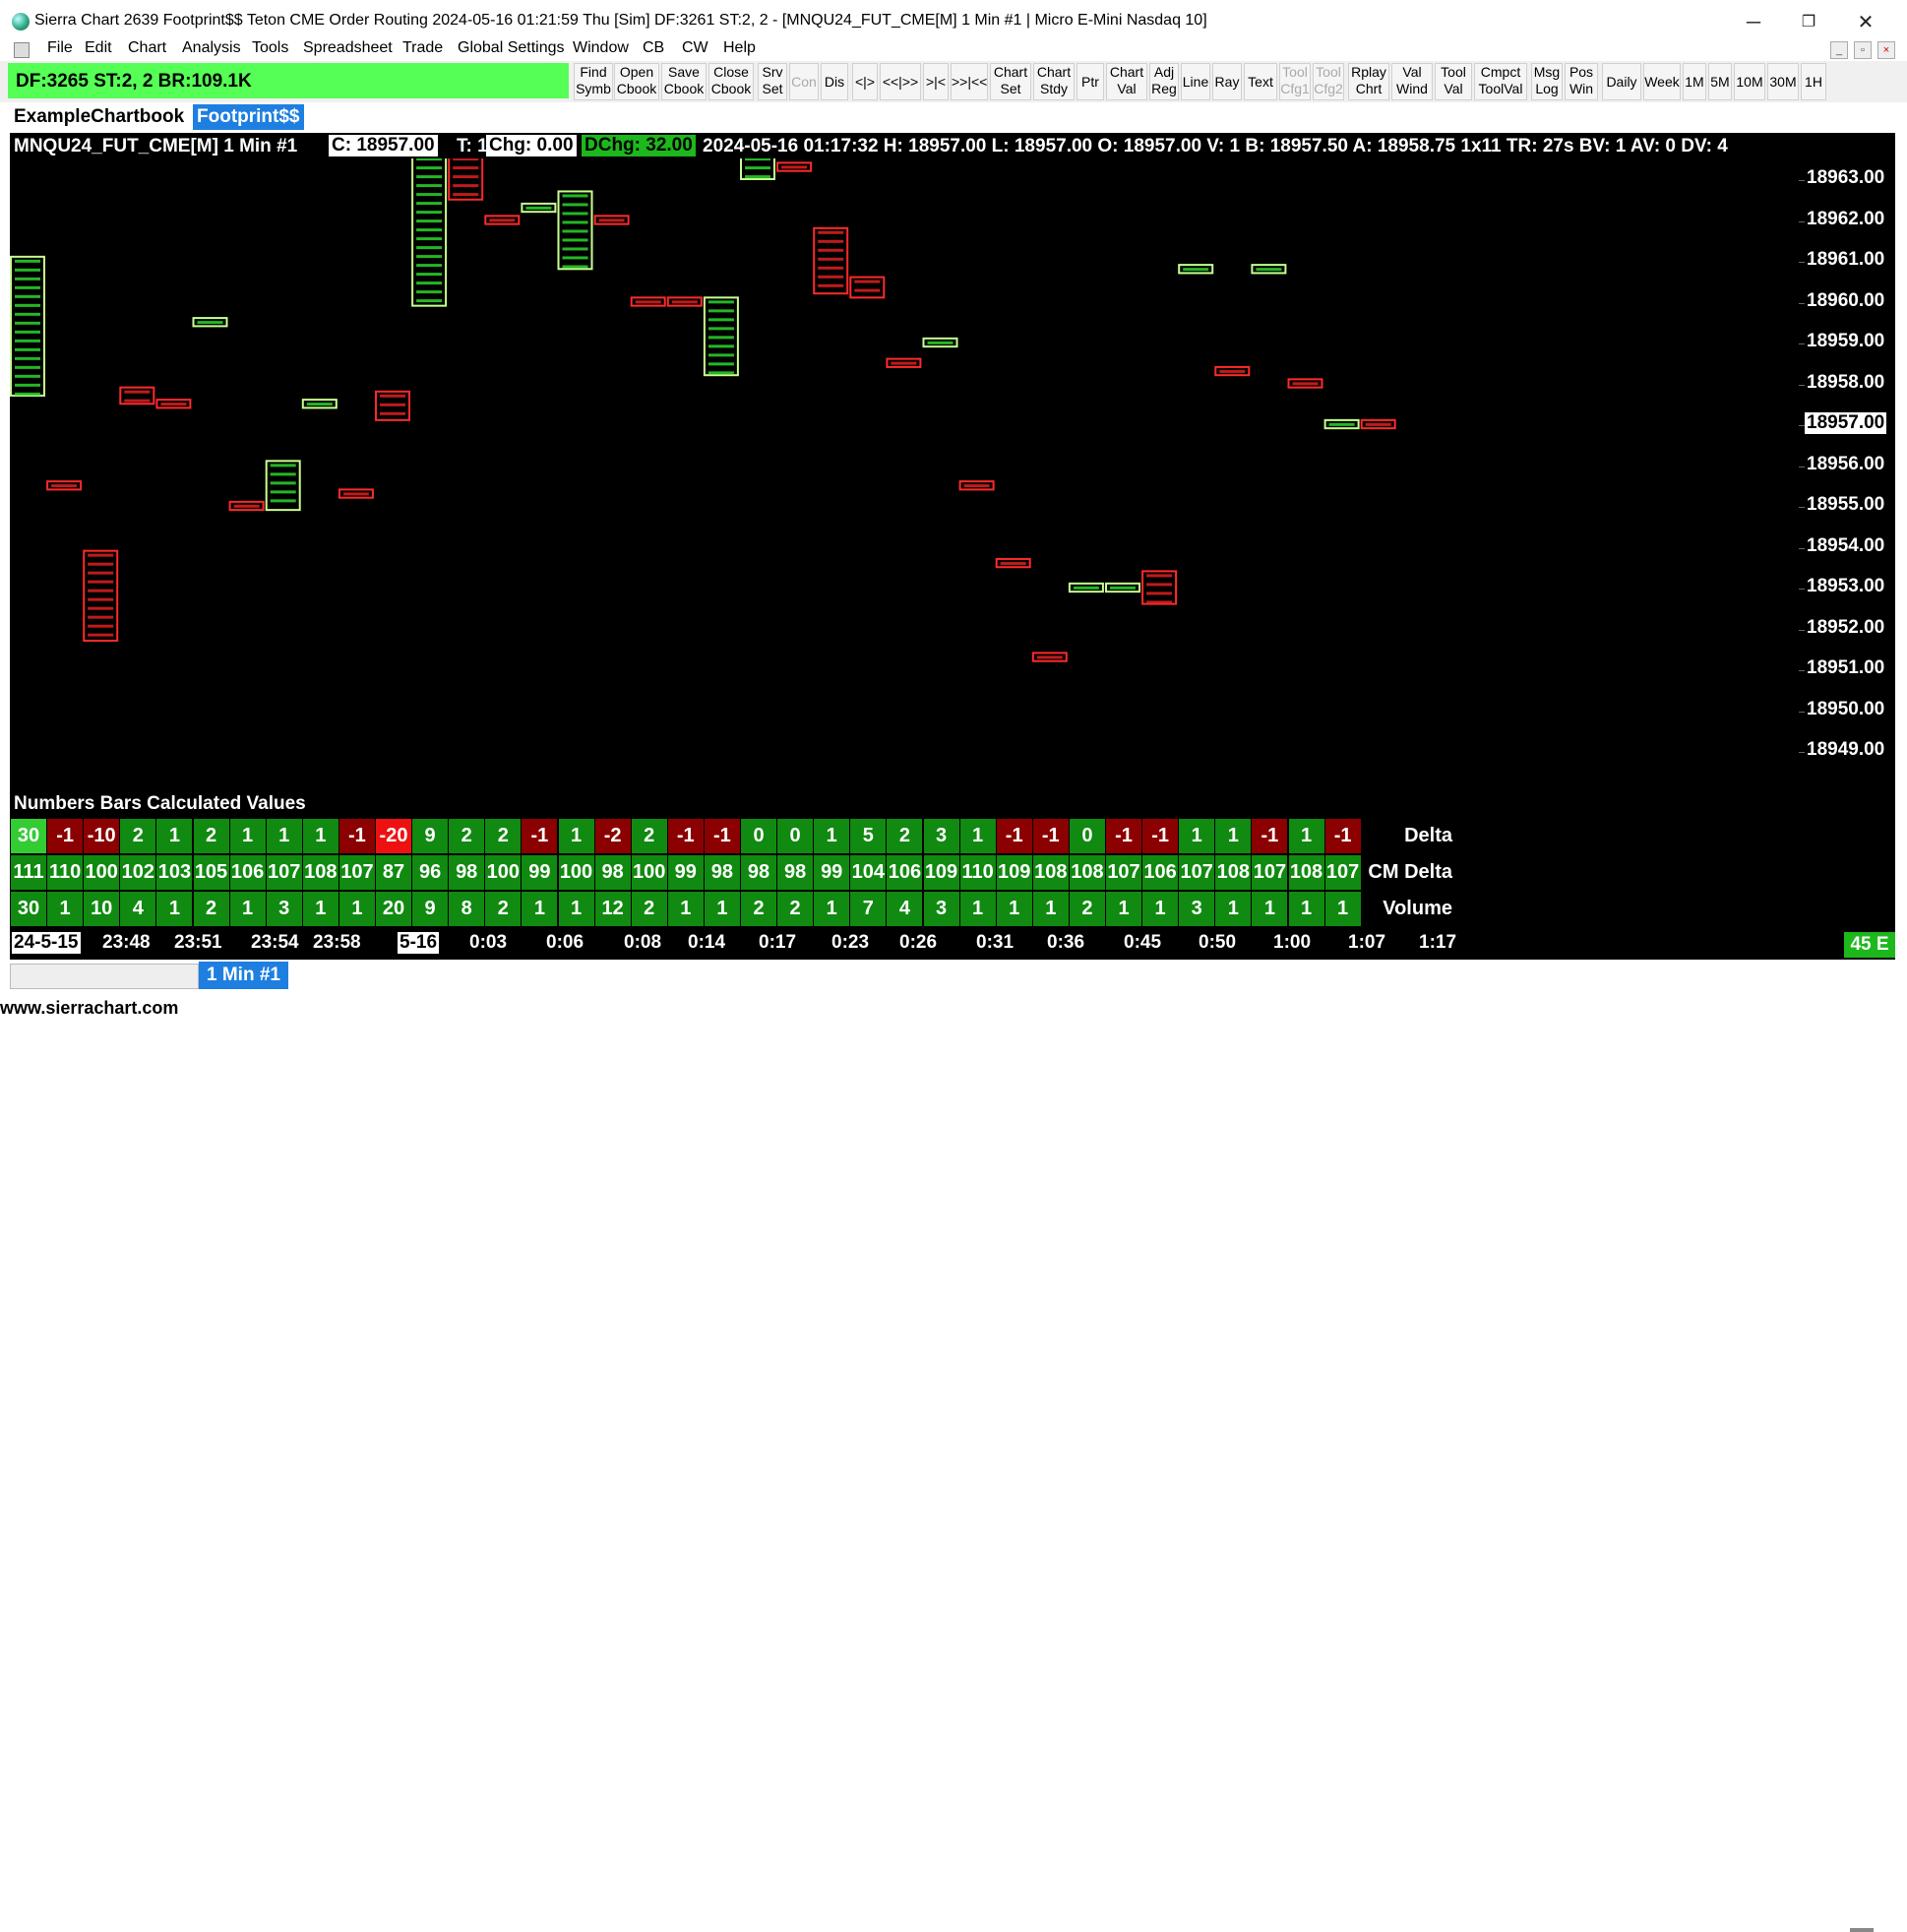  I want to click on price-label: 18962.00, so click(1846, 218).